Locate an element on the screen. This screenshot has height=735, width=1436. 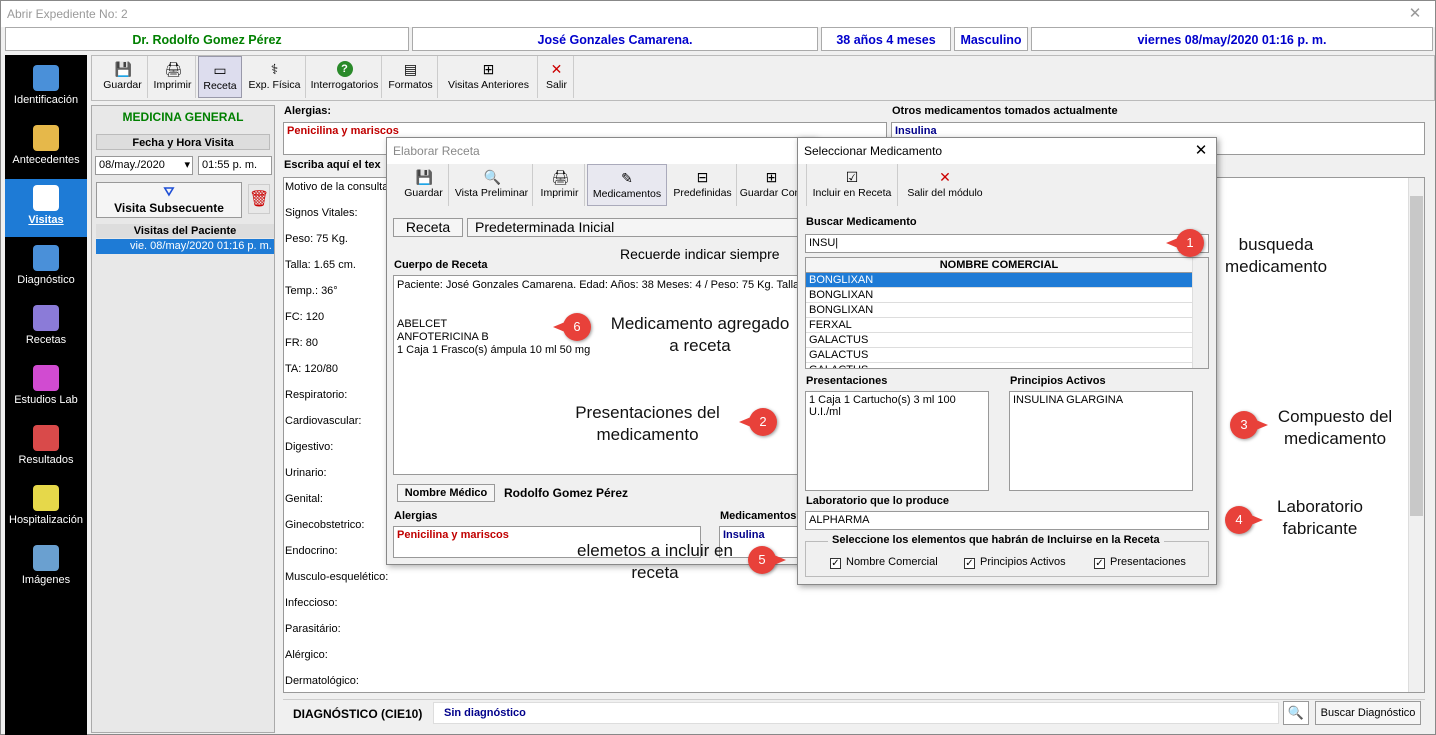
fecha-hora-label: Fecha y Hora Visita is located at coordinates (183, 142).